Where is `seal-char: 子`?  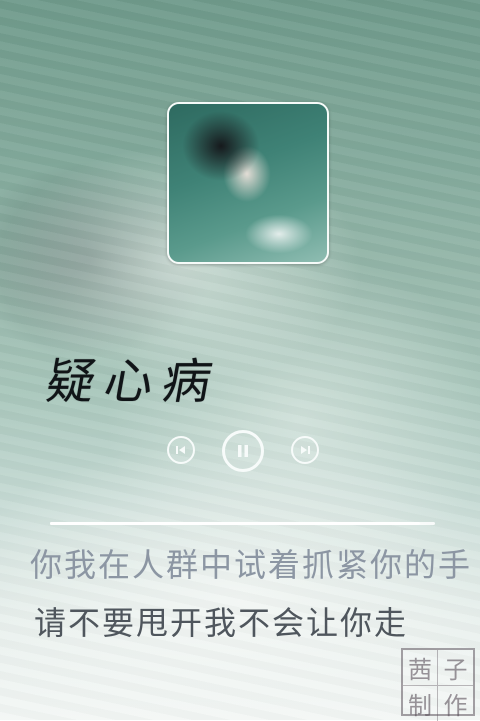
seal-char: 子 is located at coordinates (455, 668).